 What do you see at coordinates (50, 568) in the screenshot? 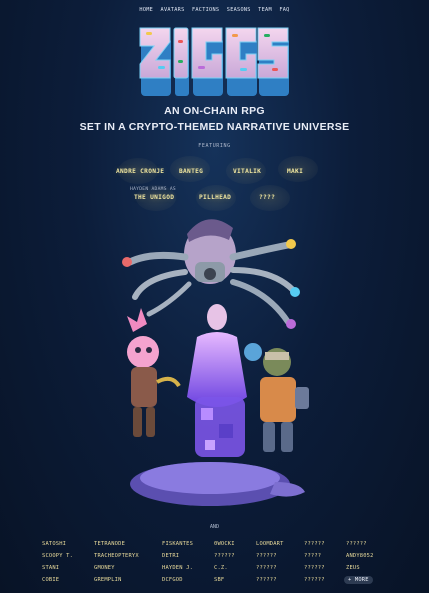
I see `roster-name: STANI` at bounding box center [50, 568].